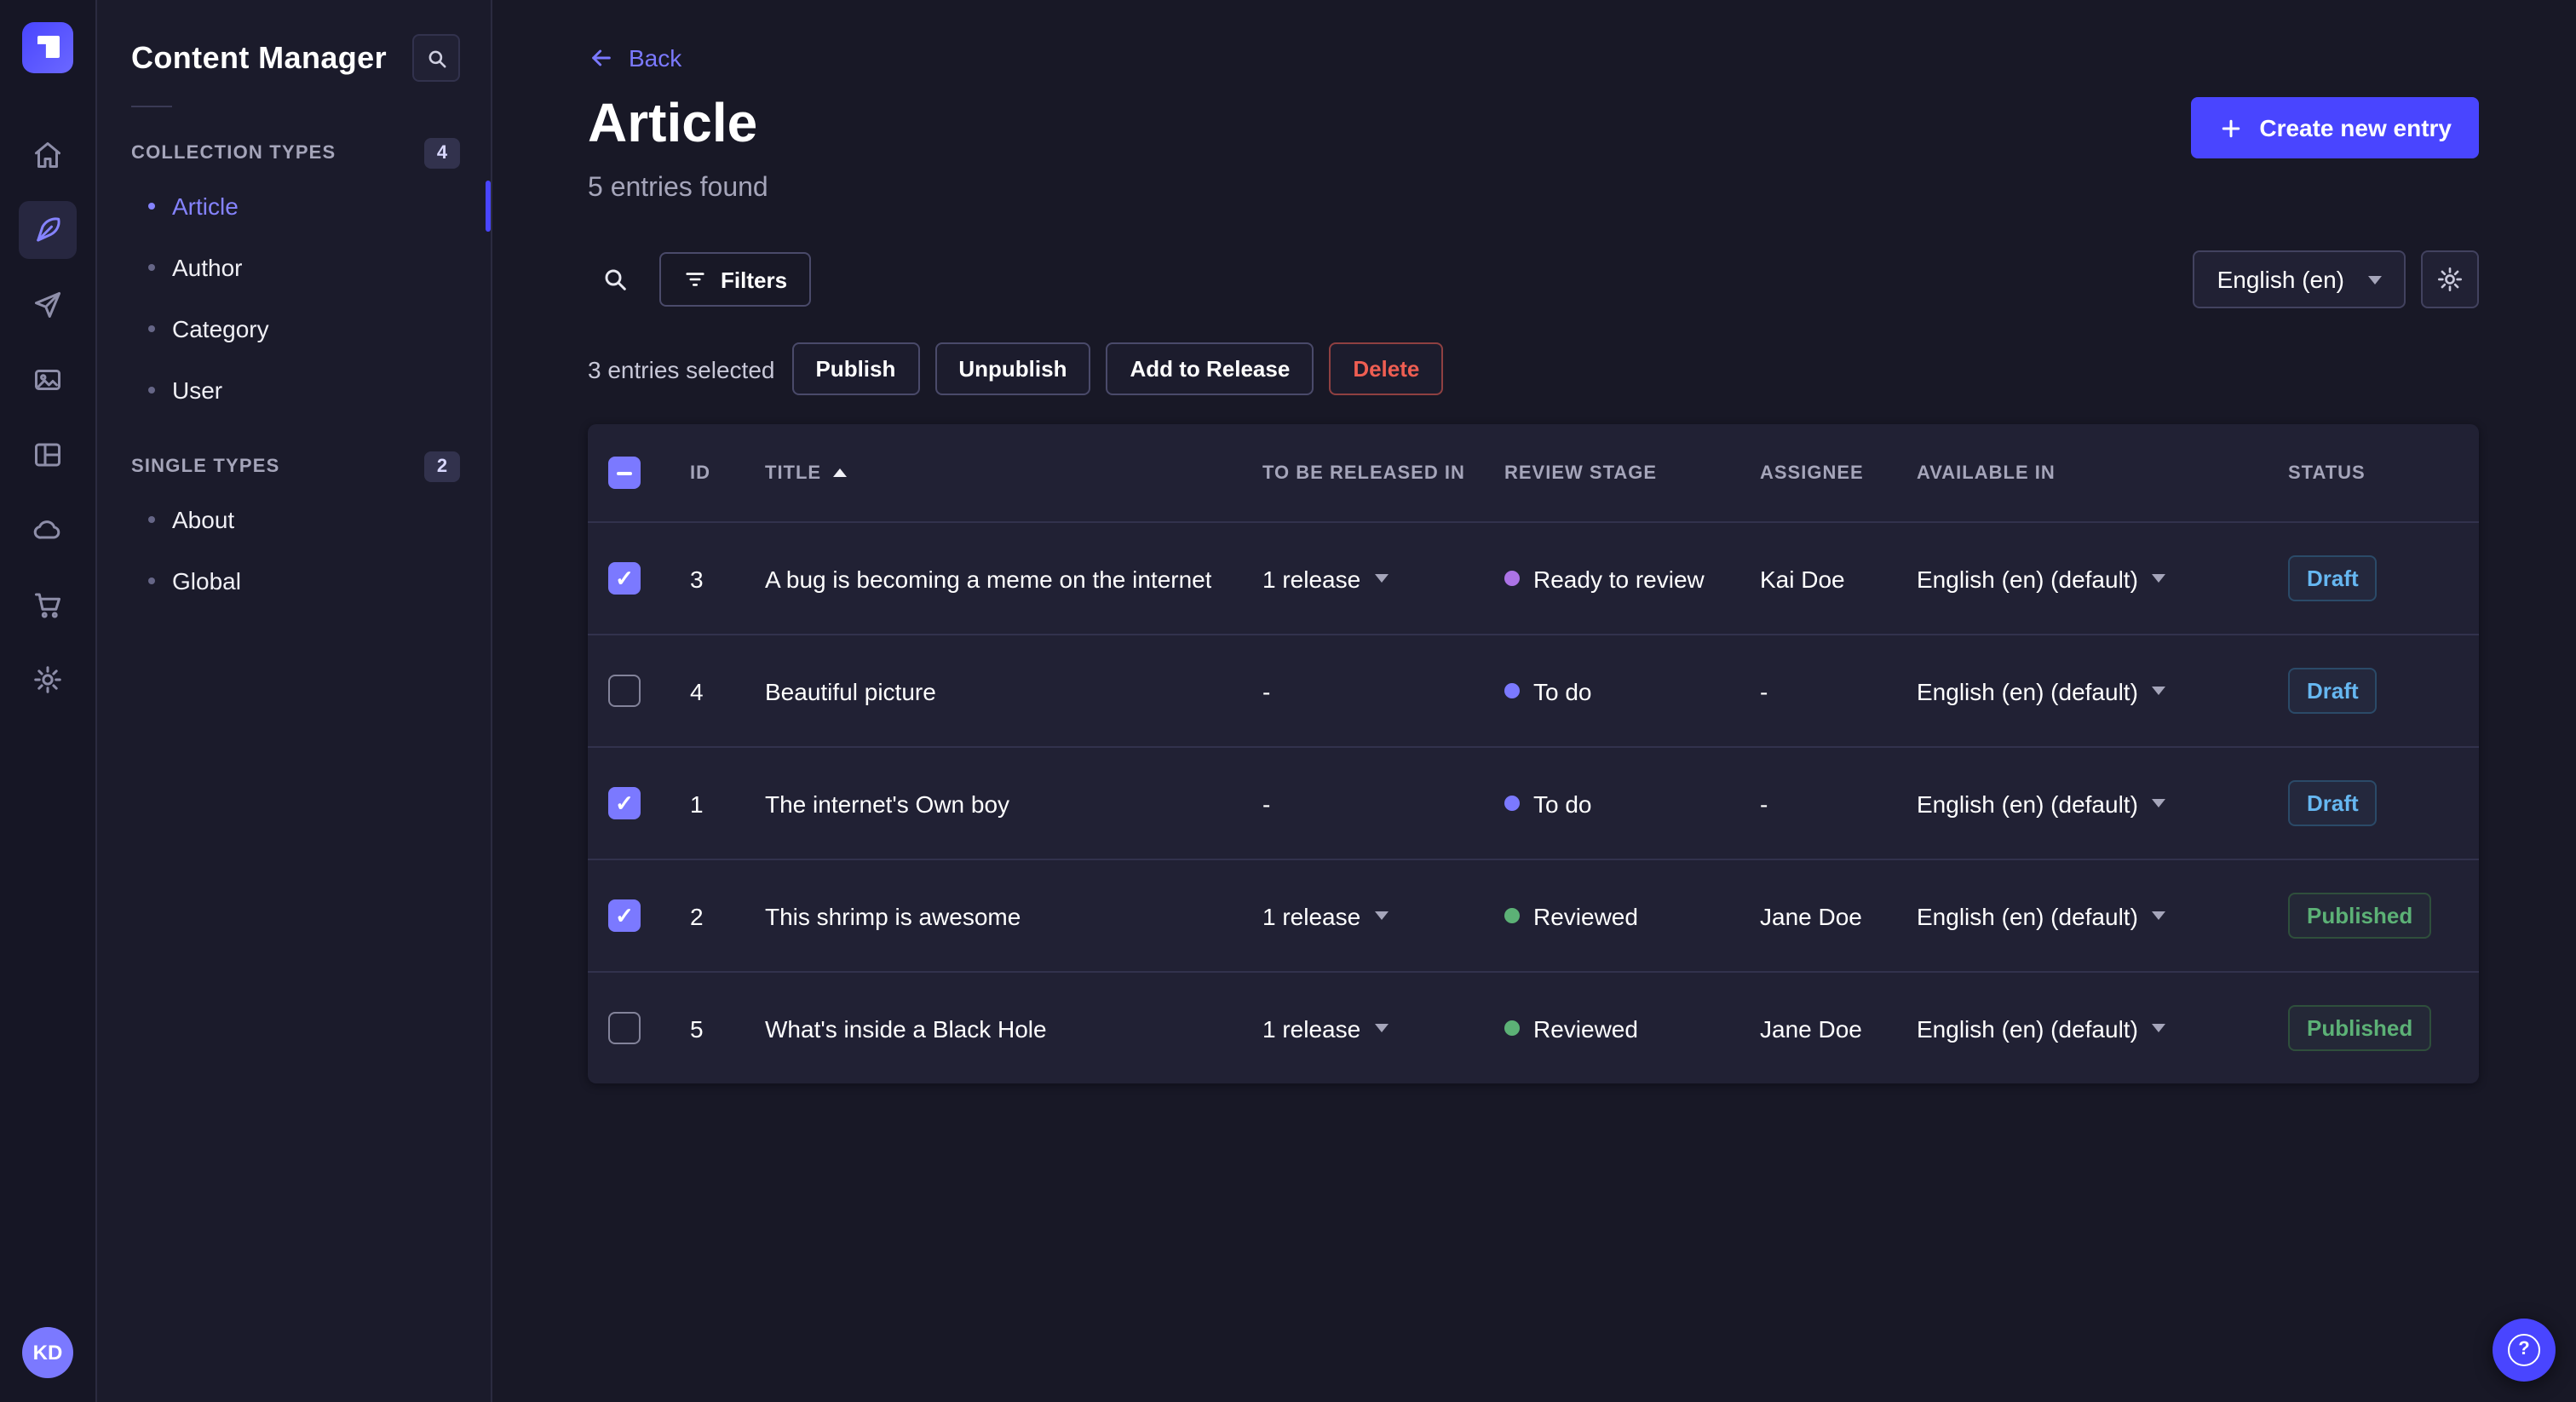 The image size is (2576, 1402). Describe the element at coordinates (2525, 1350) in the screenshot. I see `help-button: ?` at that location.